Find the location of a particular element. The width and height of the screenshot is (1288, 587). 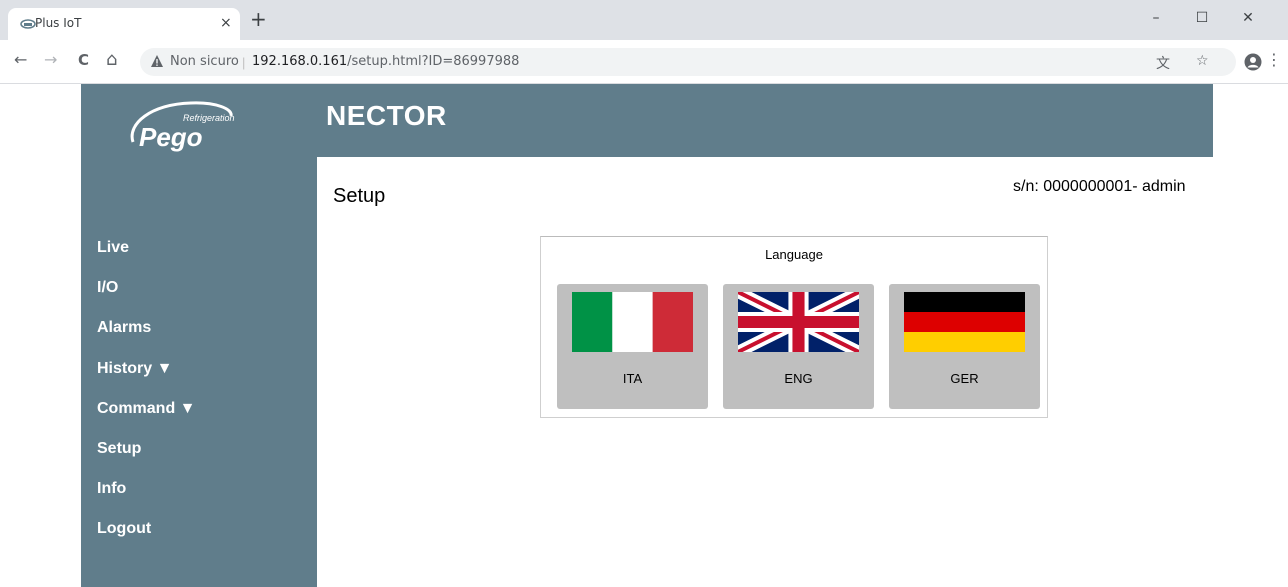

germany-flag-icon is located at coordinates (964, 322).